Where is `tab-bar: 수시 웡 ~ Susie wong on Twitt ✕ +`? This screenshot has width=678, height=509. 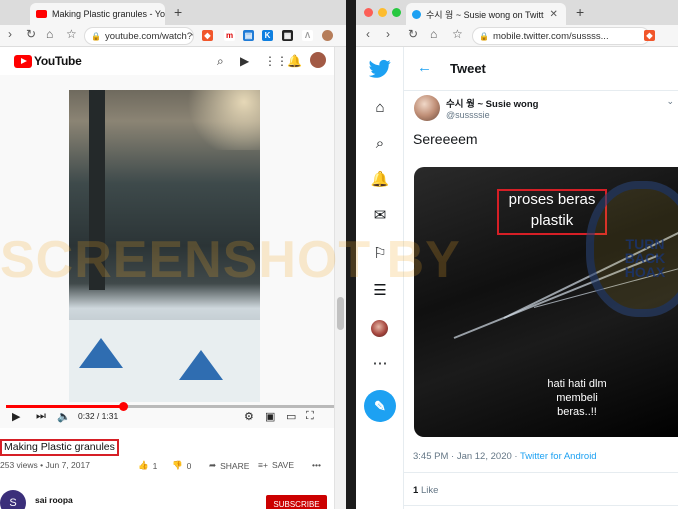 tab-bar: 수시 웡 ~ Susie wong on Twitt ✕ + is located at coordinates (517, 12).